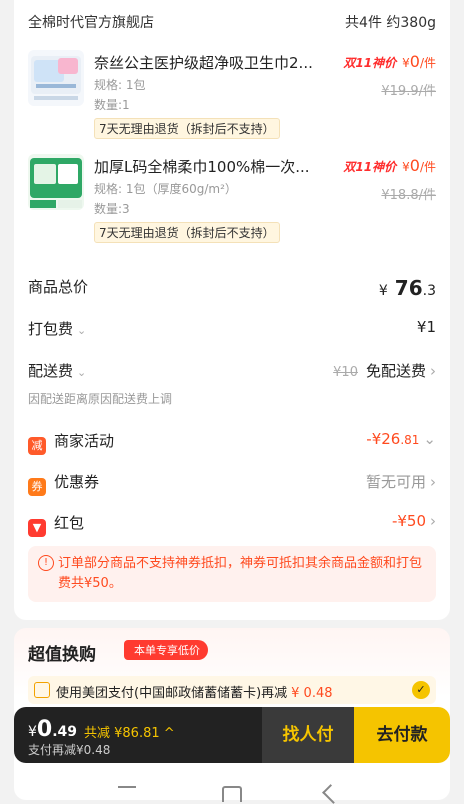 The image size is (464, 804). Describe the element at coordinates (345, 372) in the screenshot. I see `delivery-original-fee: ¥10` at that location.